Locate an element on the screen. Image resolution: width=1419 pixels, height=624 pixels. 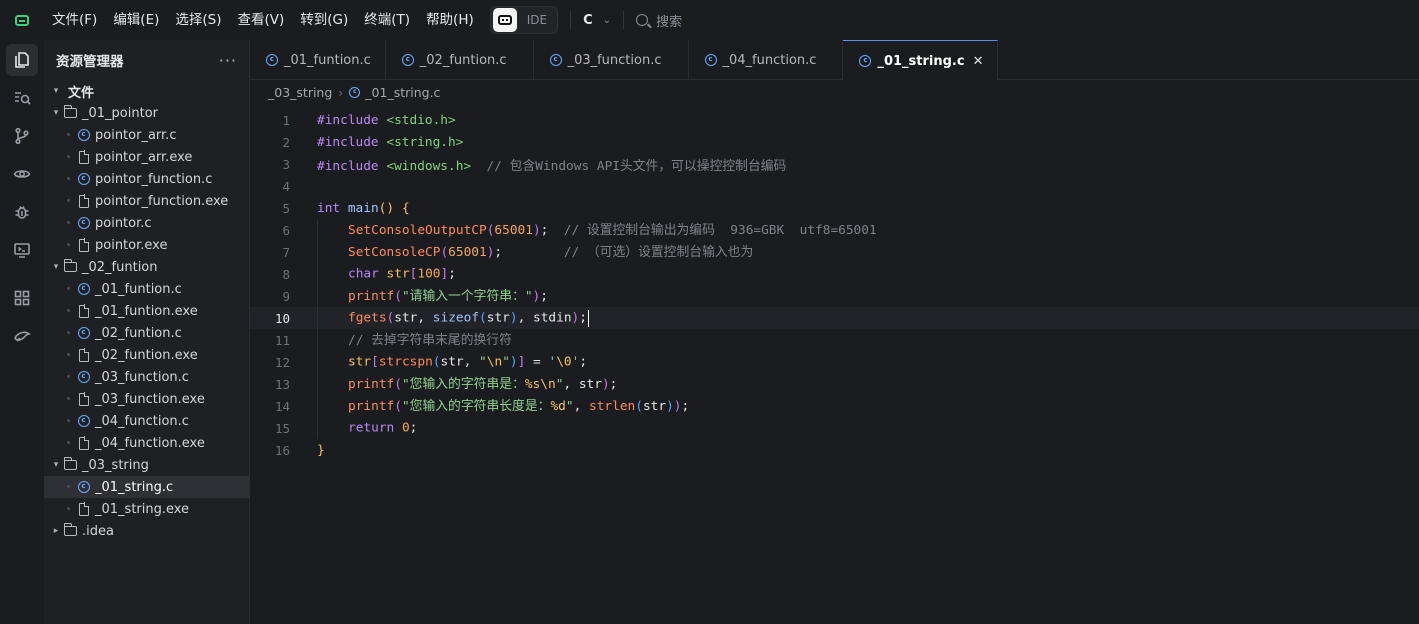
language-selector: C ⌄ is located at coordinates (597, 20).